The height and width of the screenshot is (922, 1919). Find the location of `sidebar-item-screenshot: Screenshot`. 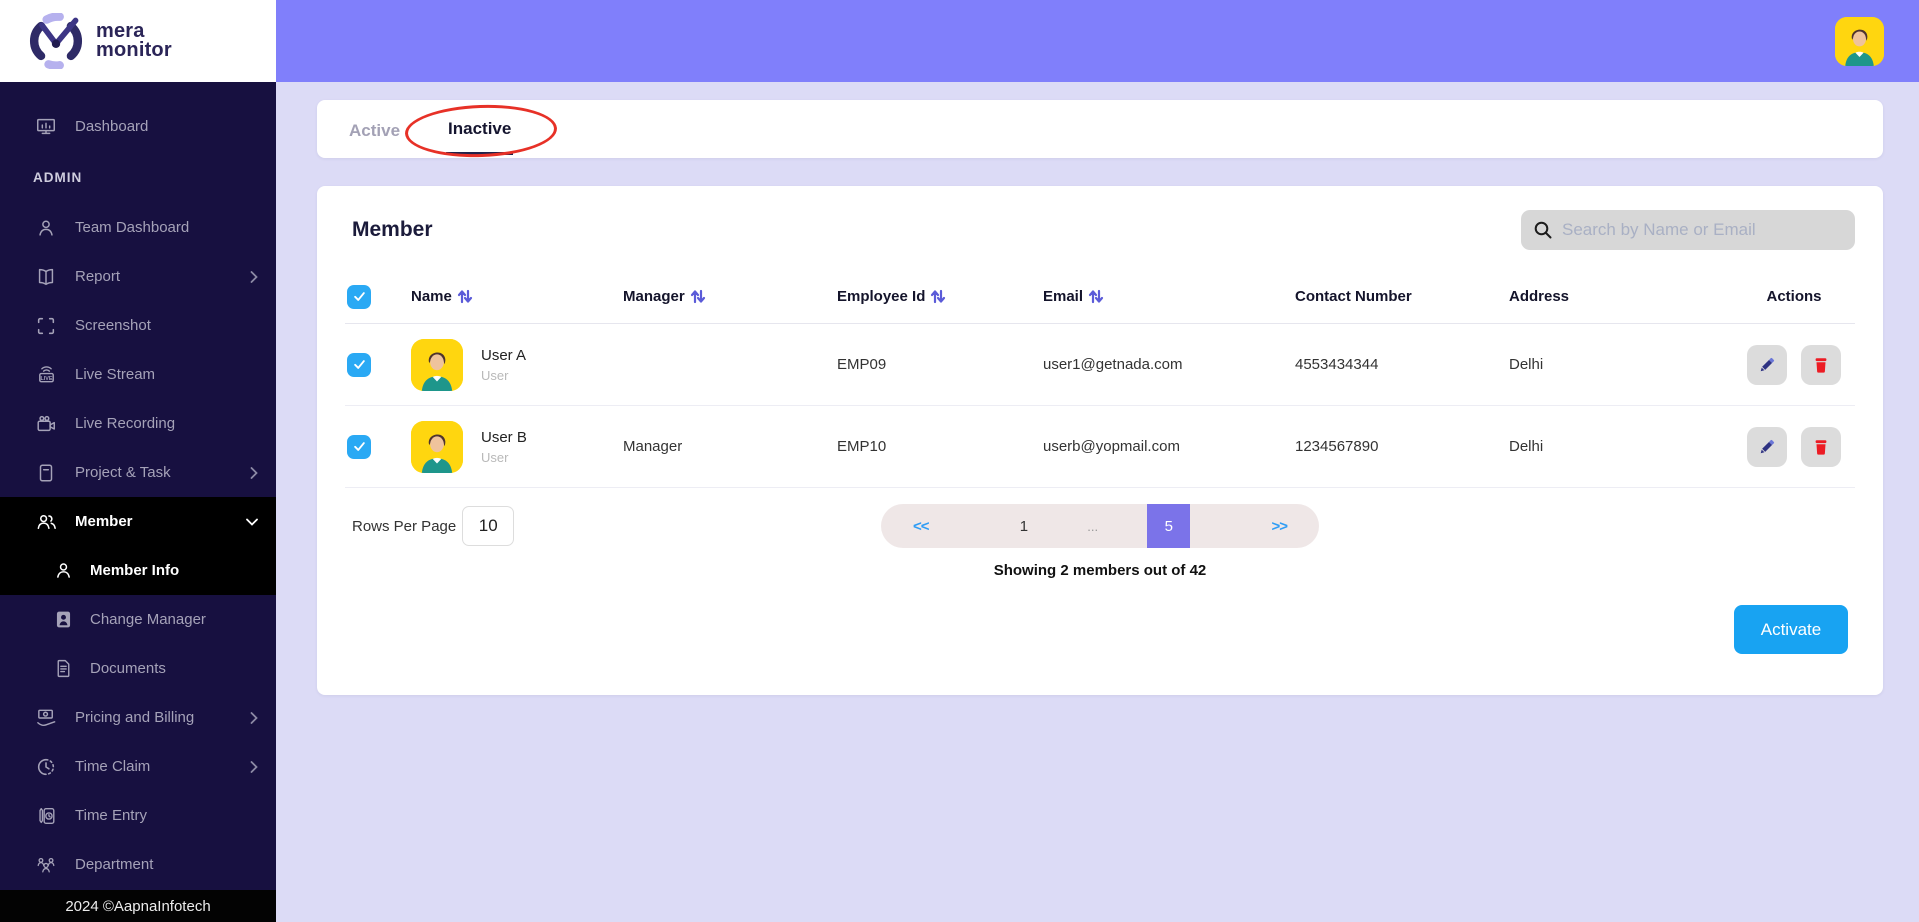

sidebar-item-screenshot: Screenshot is located at coordinates (138, 325).